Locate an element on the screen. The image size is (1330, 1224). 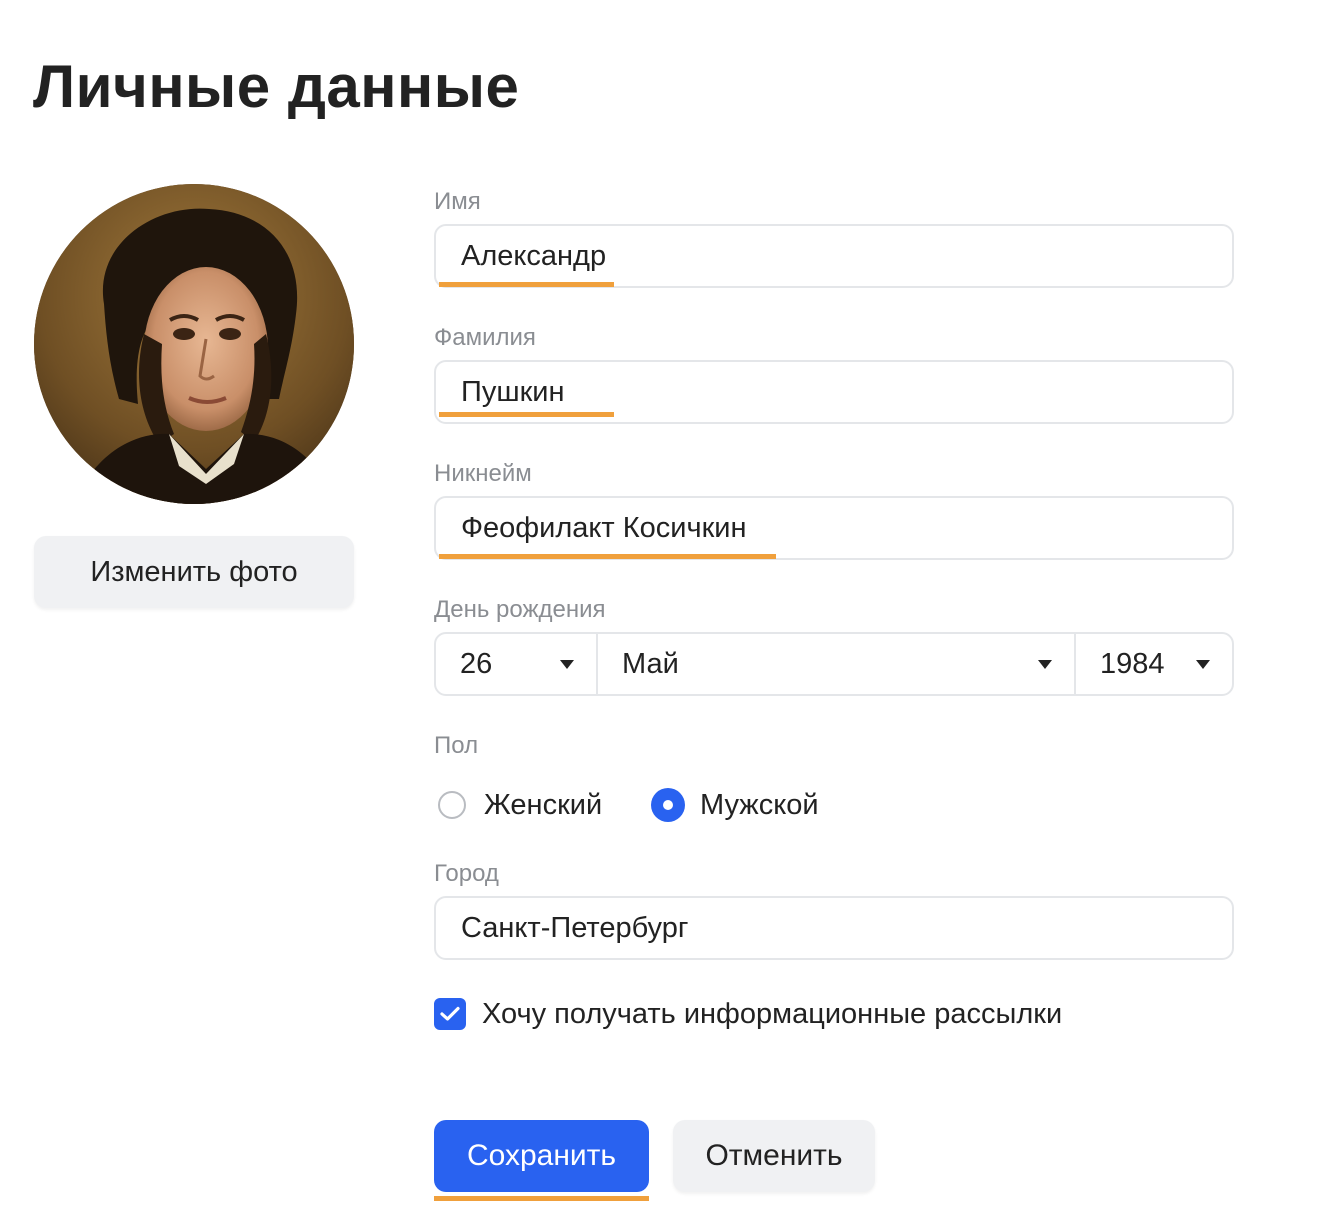
save-button-highlight is located at coordinates (541, 1198).